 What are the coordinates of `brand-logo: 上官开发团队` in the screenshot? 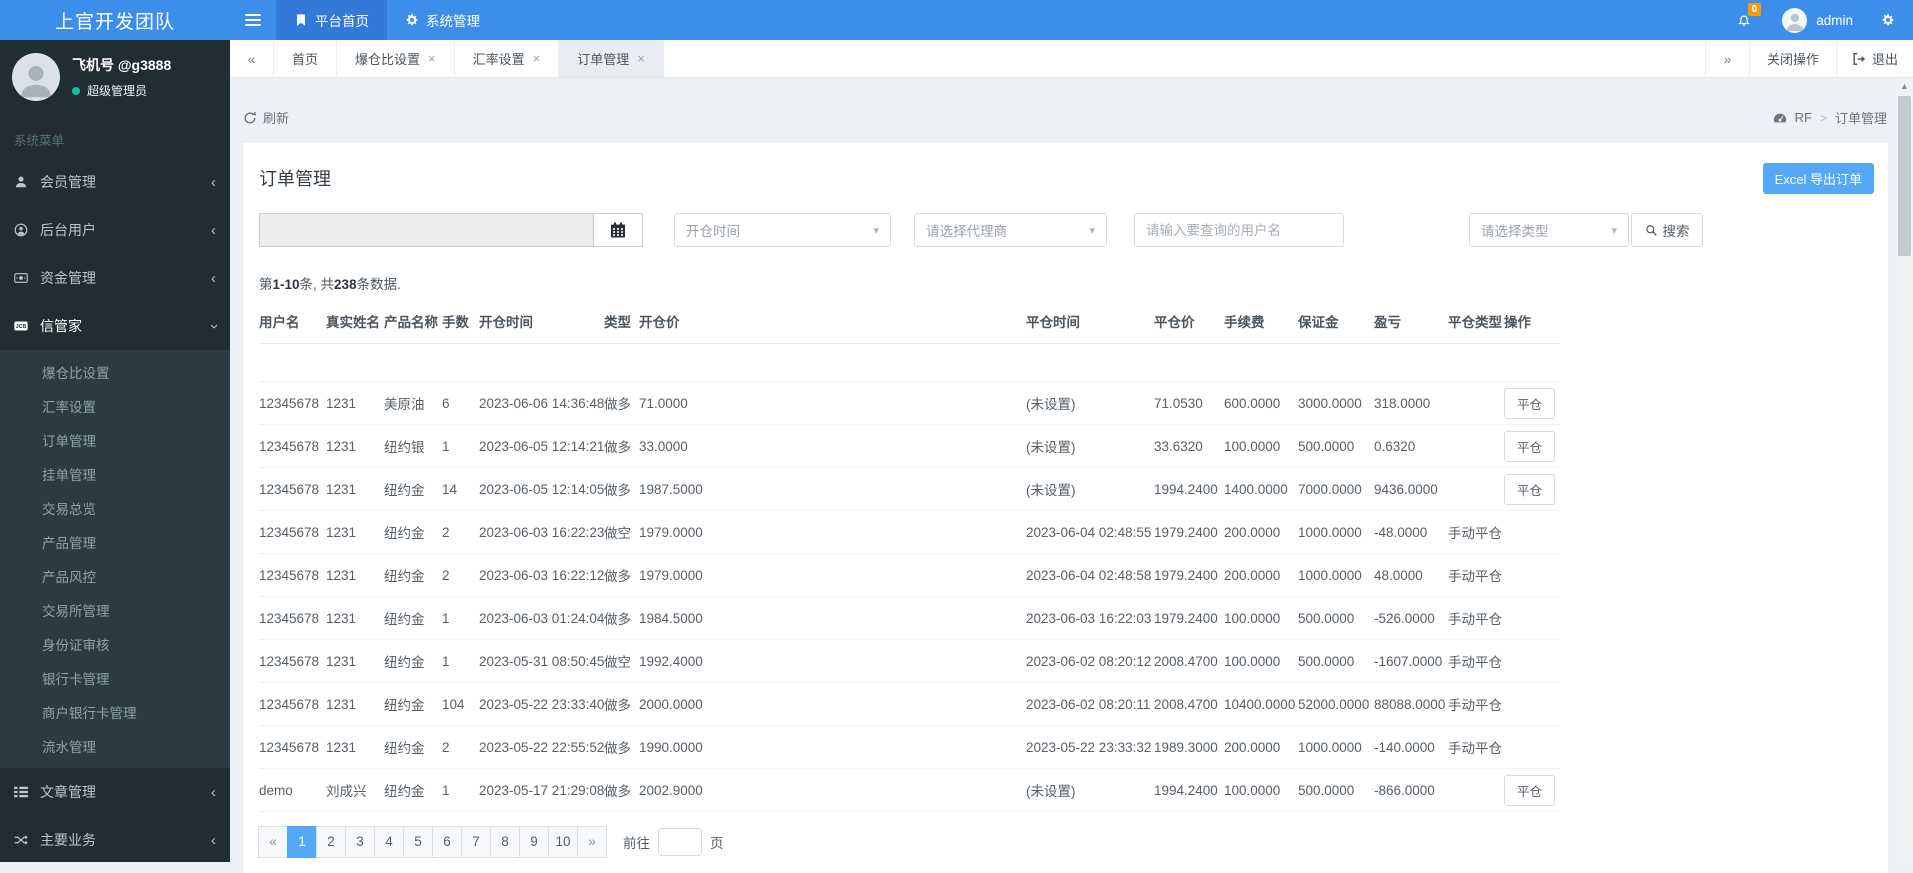 It's located at (114, 22).